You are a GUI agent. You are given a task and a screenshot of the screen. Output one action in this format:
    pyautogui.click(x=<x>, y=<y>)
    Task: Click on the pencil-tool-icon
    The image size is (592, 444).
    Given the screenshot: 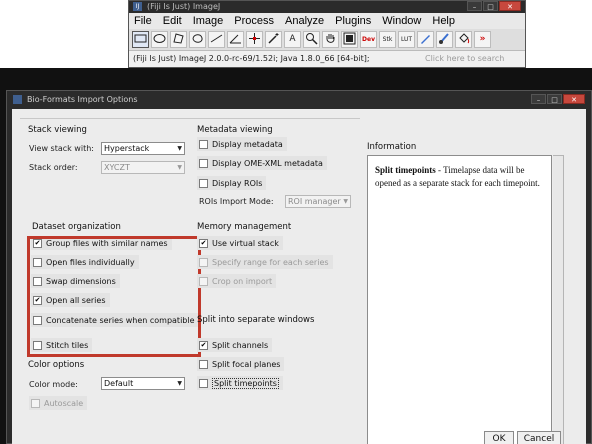 What is the action you would take?
    pyautogui.click(x=425, y=39)
    